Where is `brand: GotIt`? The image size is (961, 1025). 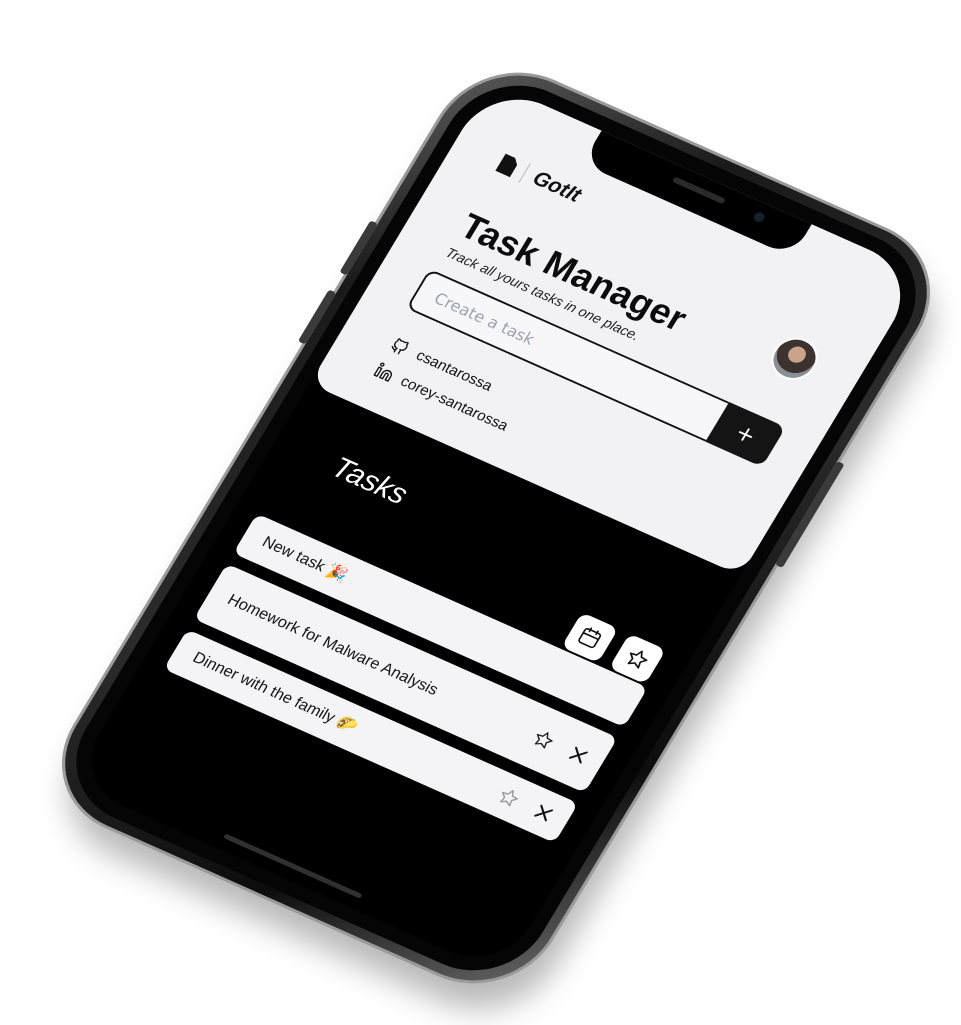 brand: GotIt is located at coordinates (539, 180).